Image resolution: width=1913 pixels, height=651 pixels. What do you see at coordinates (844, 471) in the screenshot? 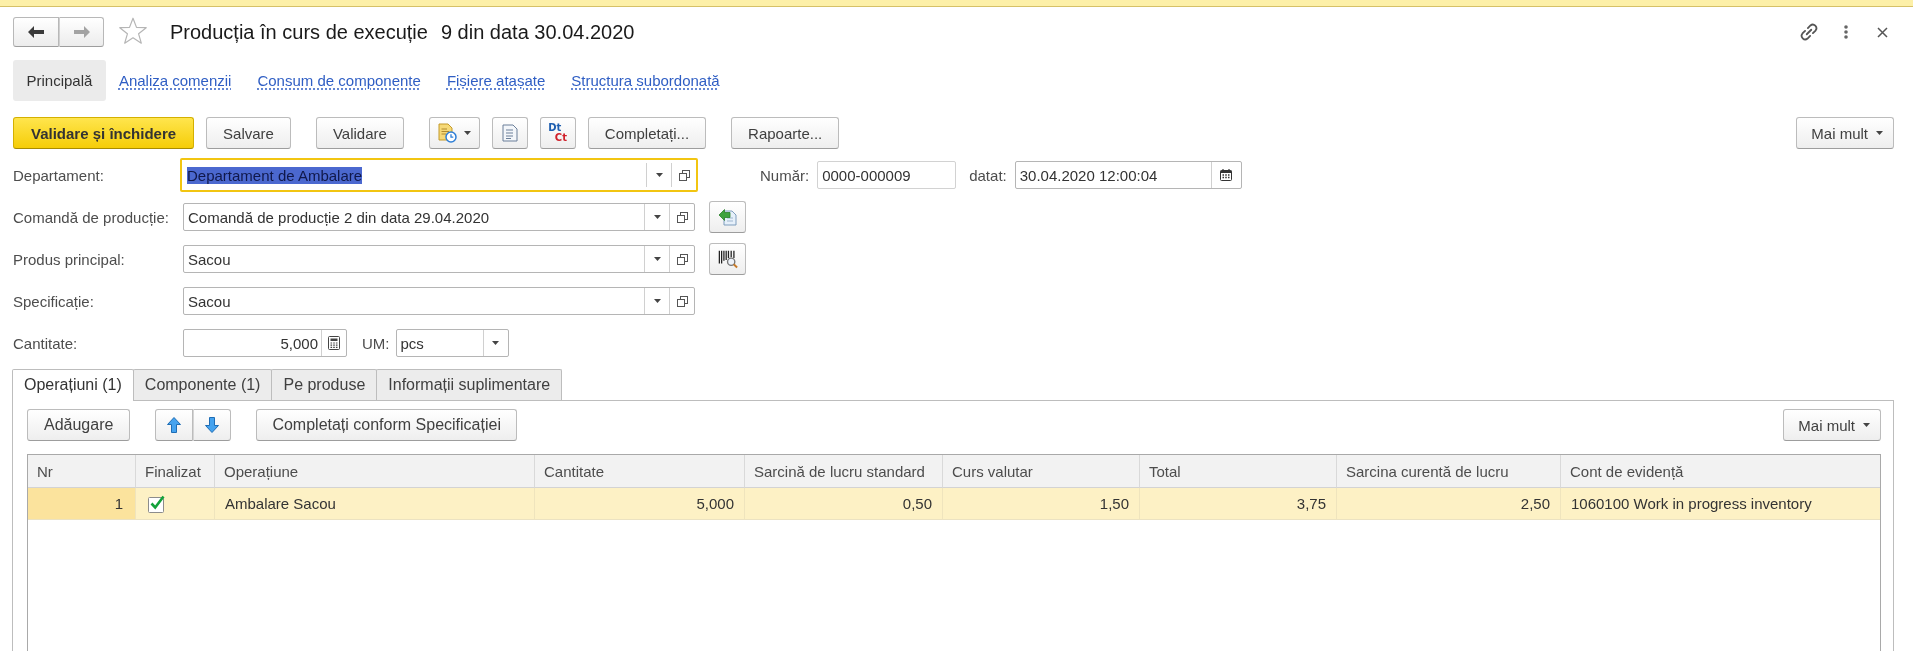
I see `column-header: Sarcină de lucru standard` at bounding box center [844, 471].